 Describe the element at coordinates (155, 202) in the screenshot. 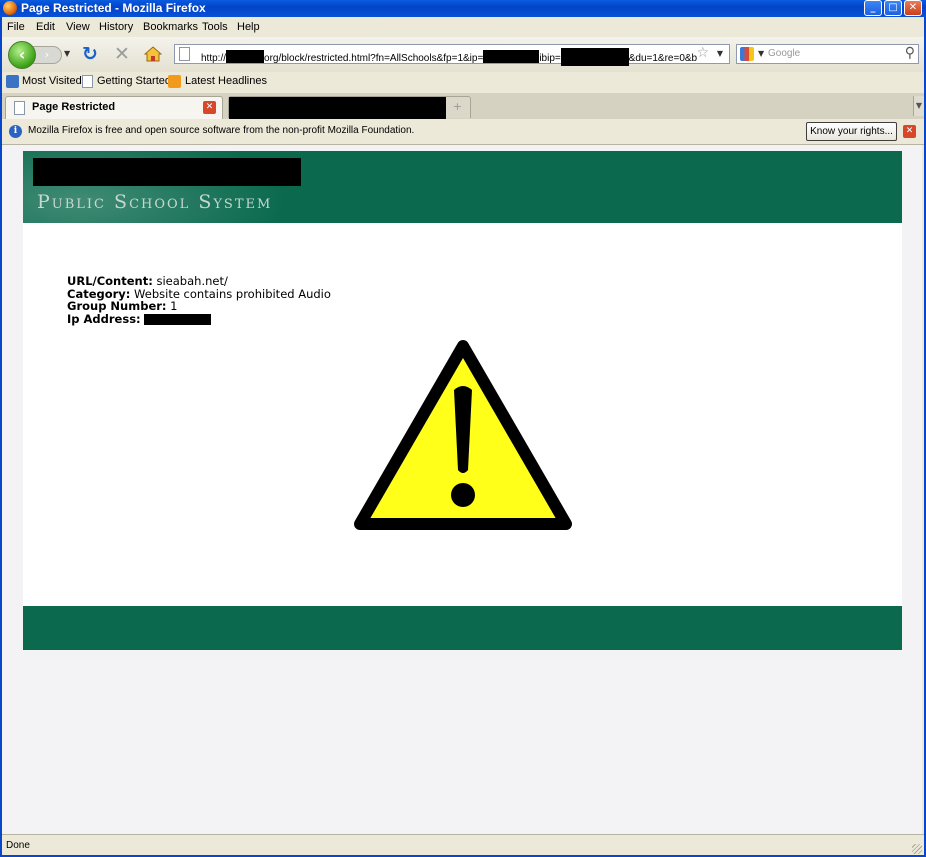

I see `header-subtitle: Public School System` at that location.